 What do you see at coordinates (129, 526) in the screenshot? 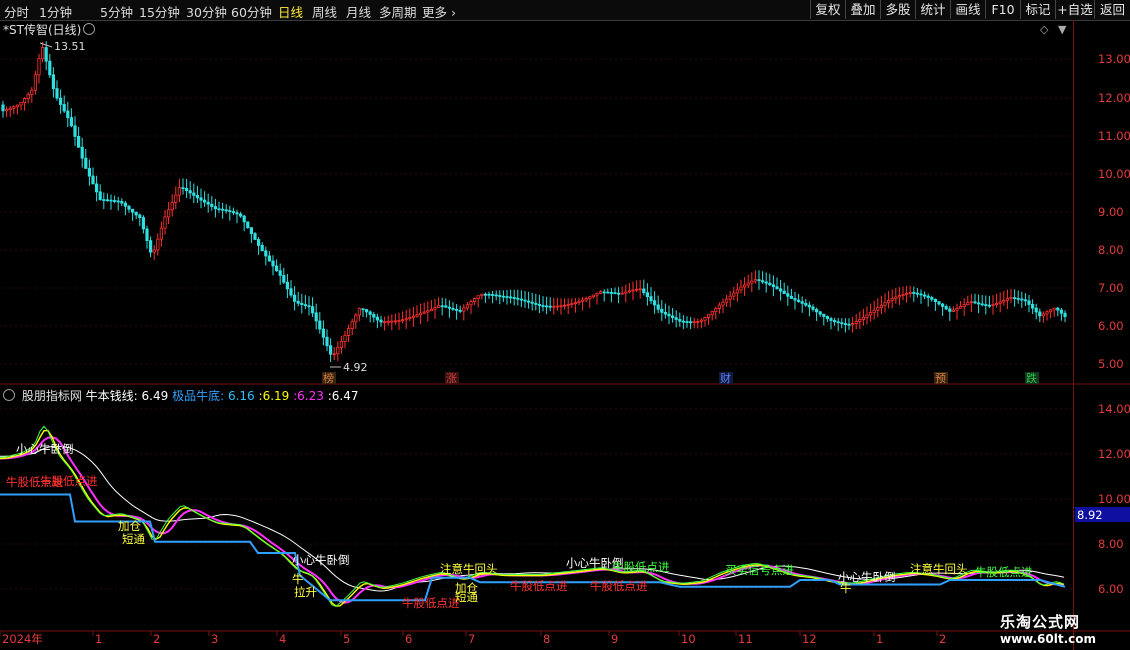
I see `annotation: 加仓` at bounding box center [129, 526].